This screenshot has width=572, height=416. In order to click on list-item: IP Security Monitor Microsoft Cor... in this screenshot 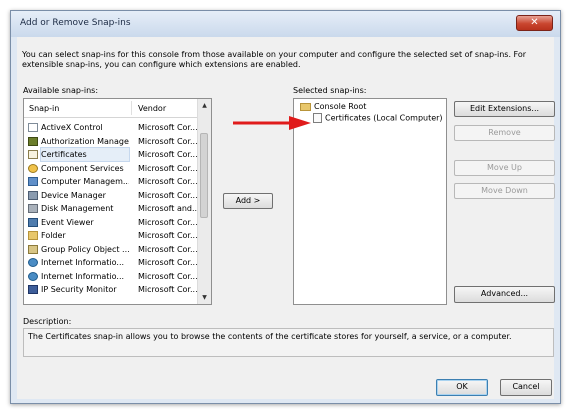, I will do `click(112, 290)`.